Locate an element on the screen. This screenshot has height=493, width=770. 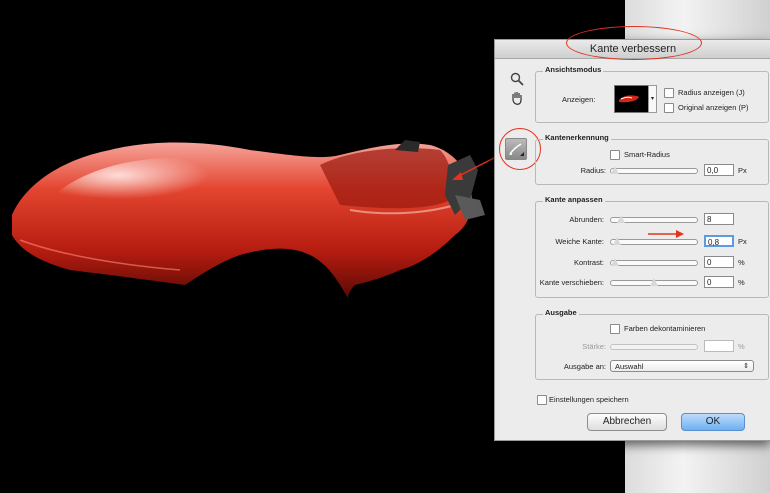
kontrast-input: 0 is located at coordinates (719, 262).